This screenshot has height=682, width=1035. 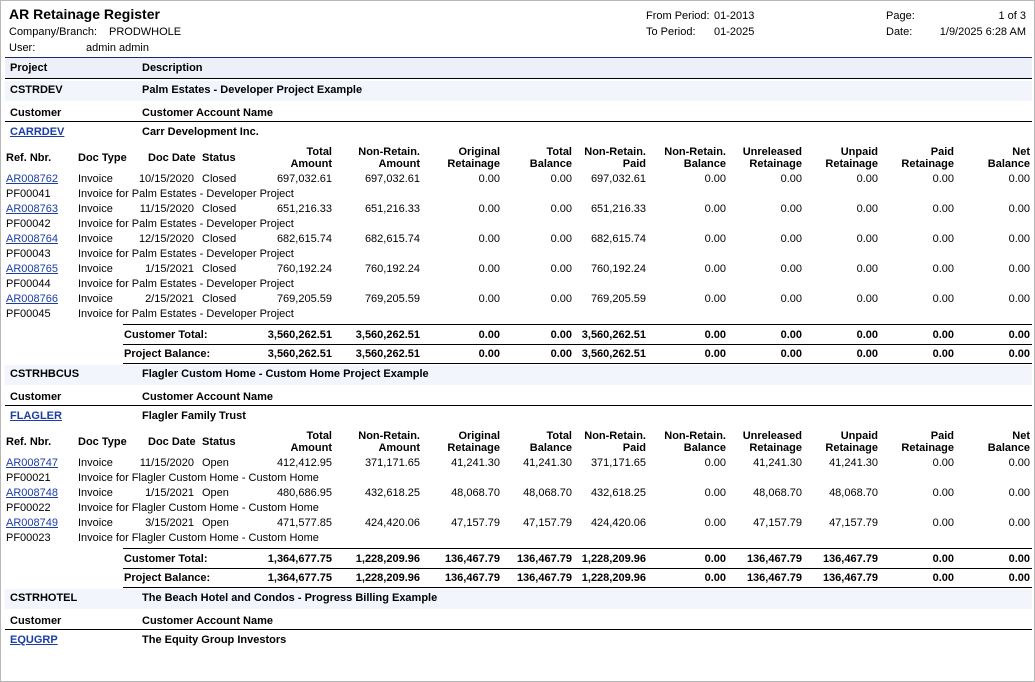 What do you see at coordinates (32, 299) in the screenshot?
I see `ref-nbr-link: AR008766` at bounding box center [32, 299].